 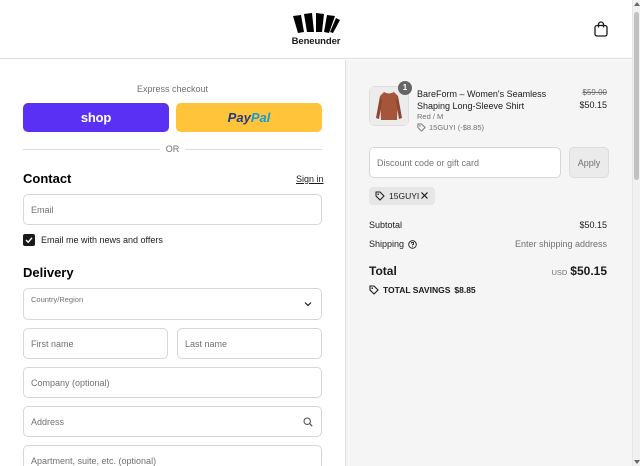 What do you see at coordinates (424, 195) in the screenshot?
I see `close-icon` at bounding box center [424, 195].